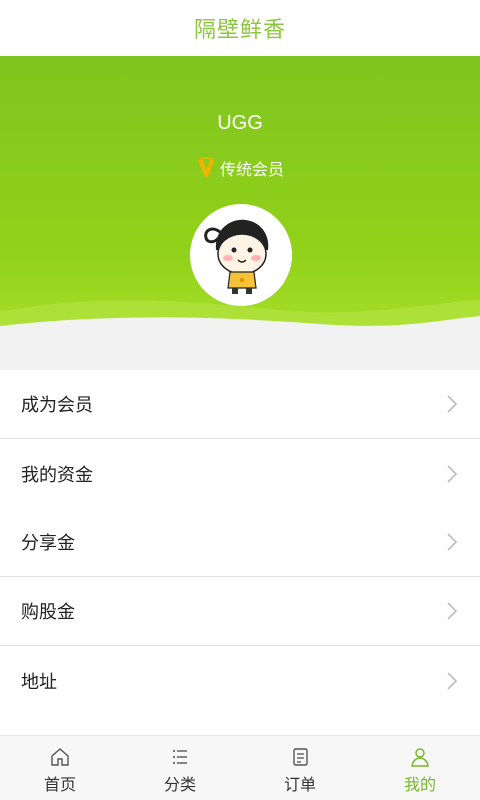 The width and height of the screenshot is (480, 800). I want to click on tab-mine: 我的, so click(420, 768).